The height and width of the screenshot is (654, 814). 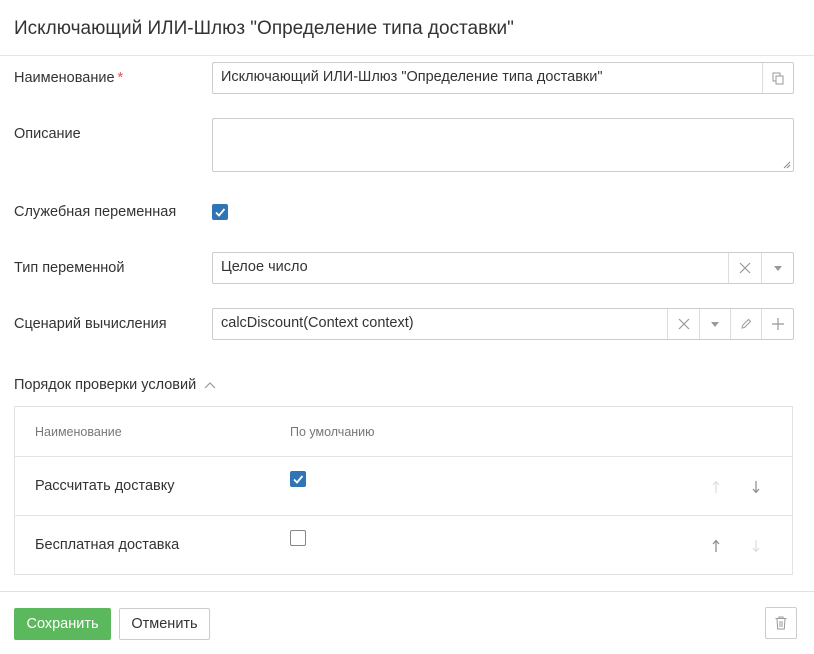 What do you see at coordinates (503, 268) in the screenshot?
I see `variable-type-select: Целое число` at bounding box center [503, 268].